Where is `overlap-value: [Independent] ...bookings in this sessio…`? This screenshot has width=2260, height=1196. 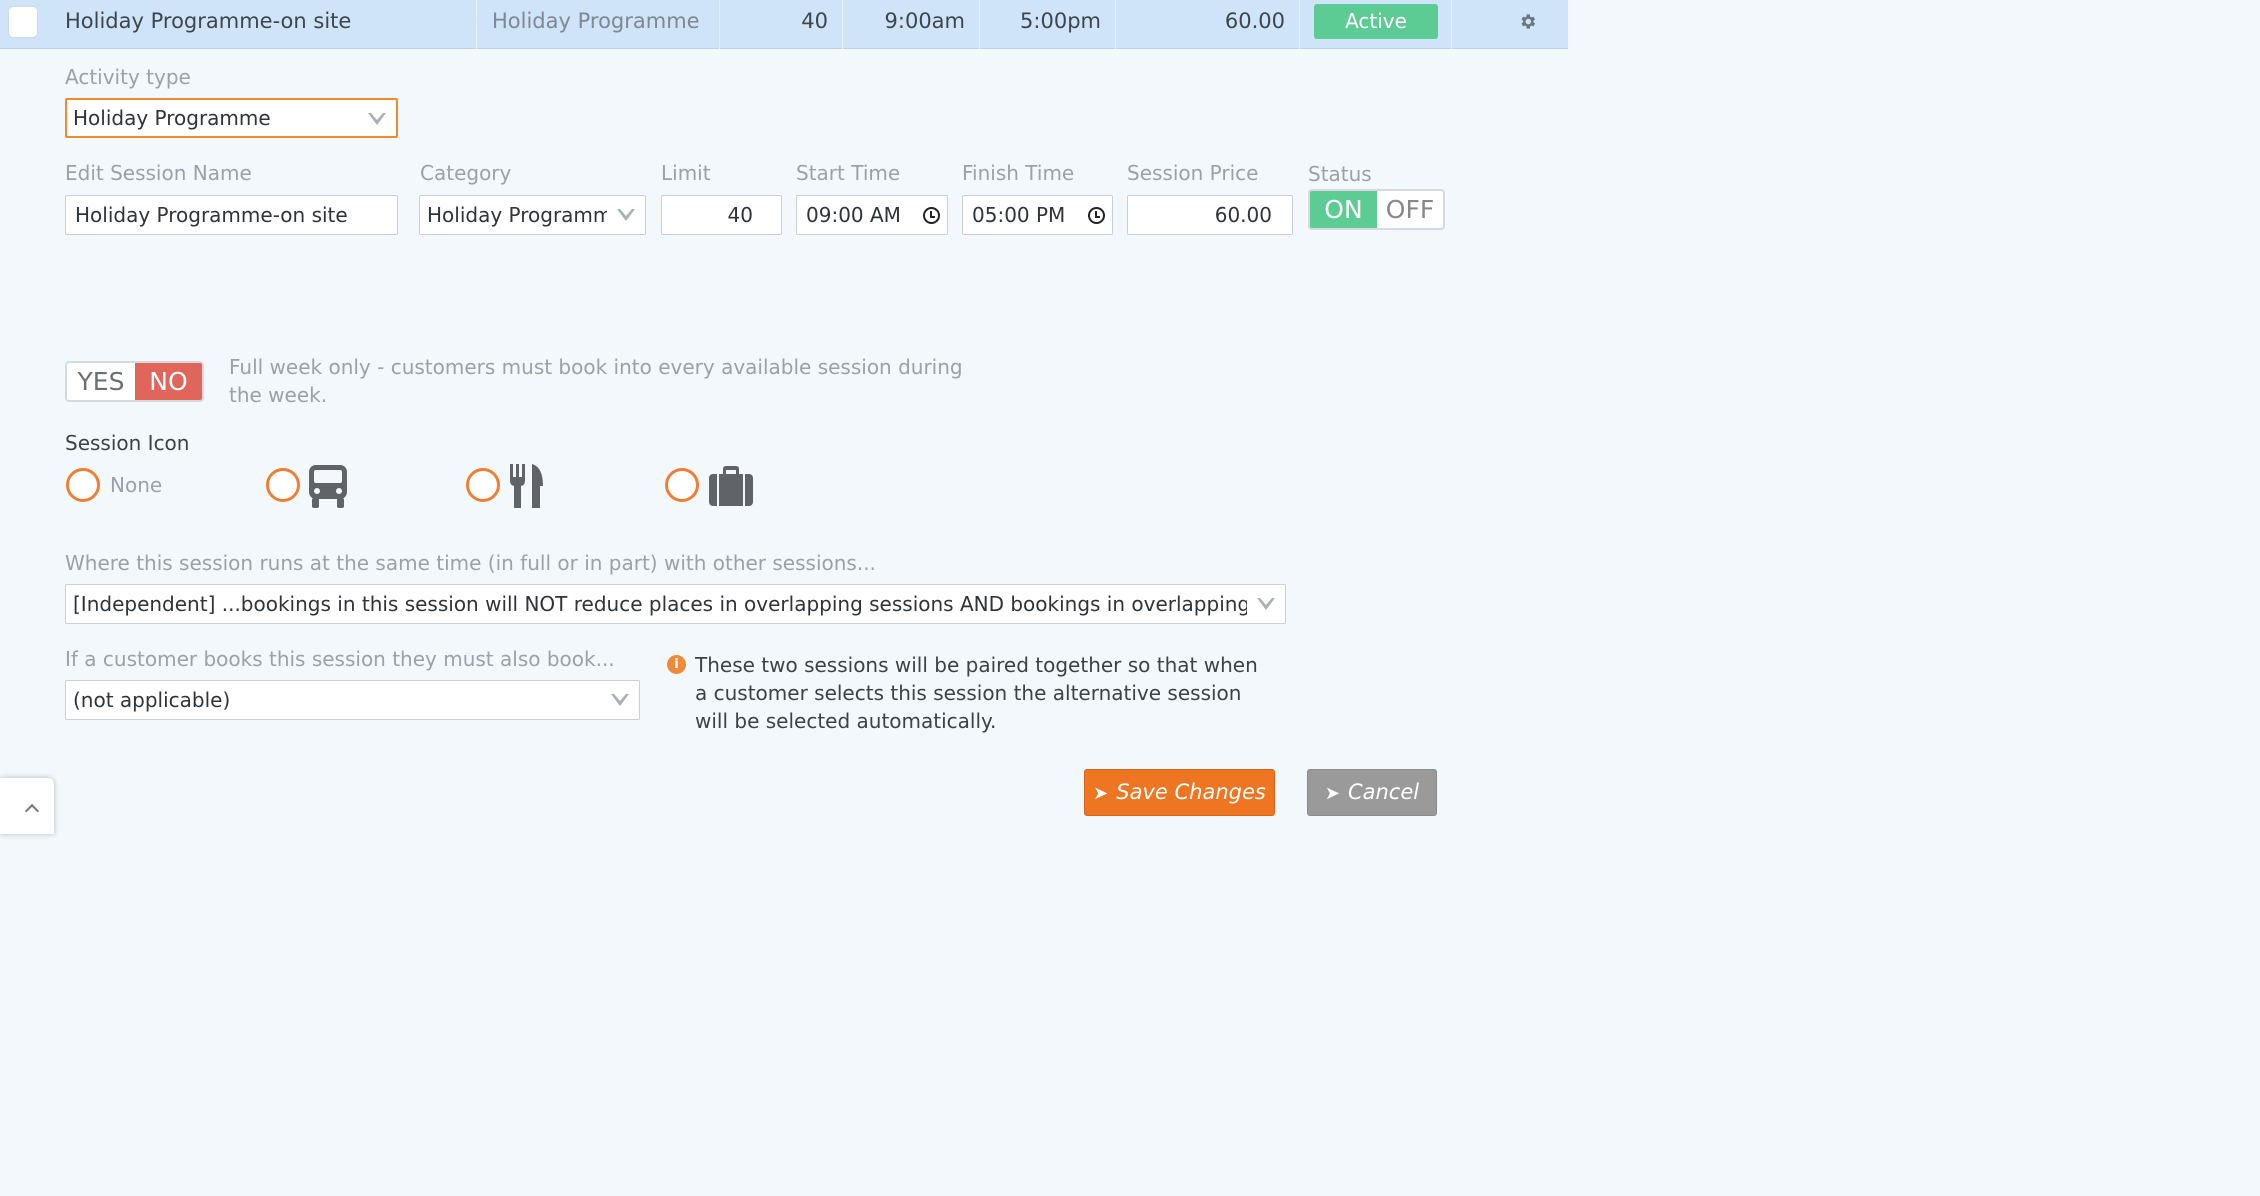
overlap-value: [Independent] ...bookings in this sessio… is located at coordinates (679, 604).